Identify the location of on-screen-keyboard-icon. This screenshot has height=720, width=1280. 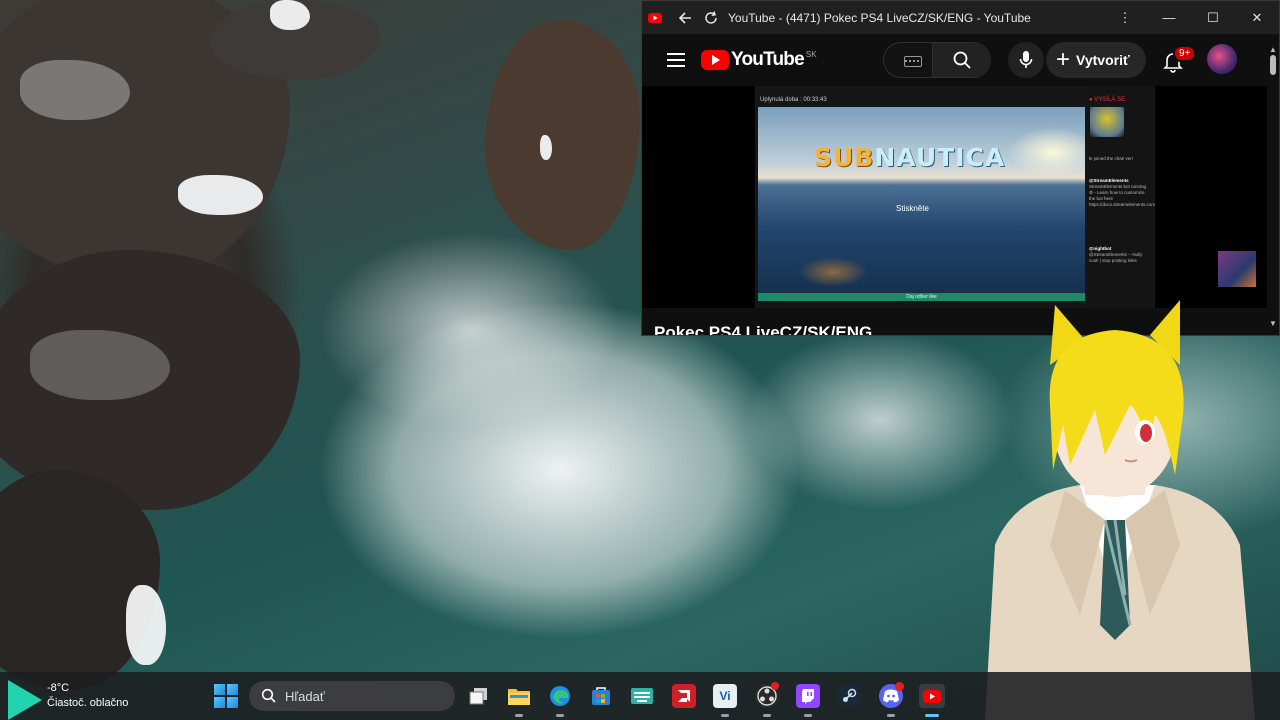
(642, 696).